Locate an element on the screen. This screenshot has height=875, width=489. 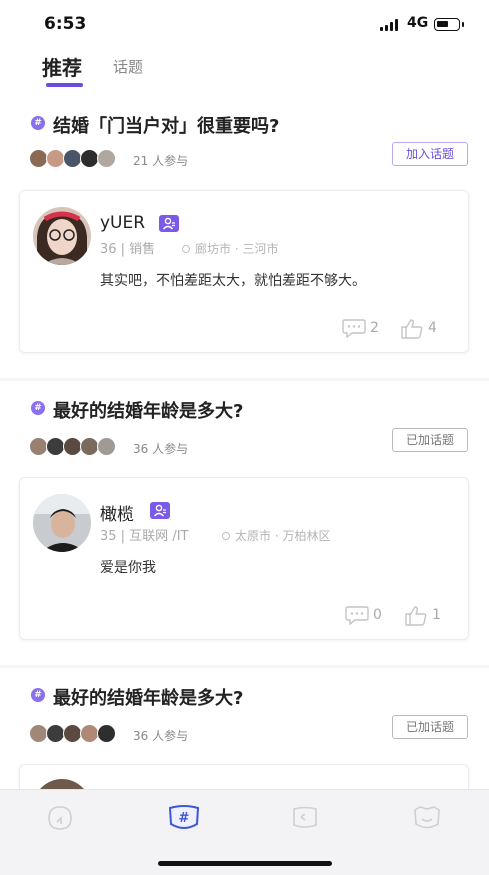
tab-bar-messages is located at coordinates (305, 818).